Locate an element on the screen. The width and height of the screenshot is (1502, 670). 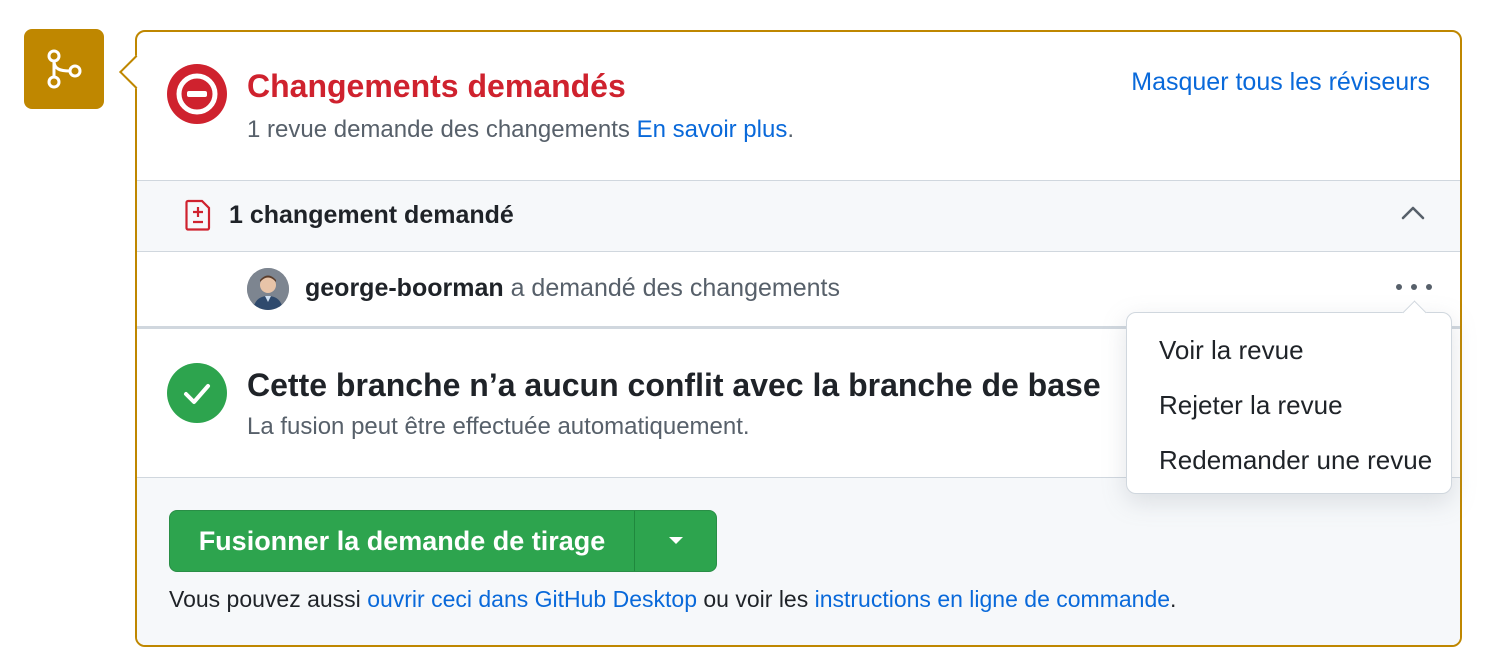
chevron-up-icon is located at coordinates (1413, 213).